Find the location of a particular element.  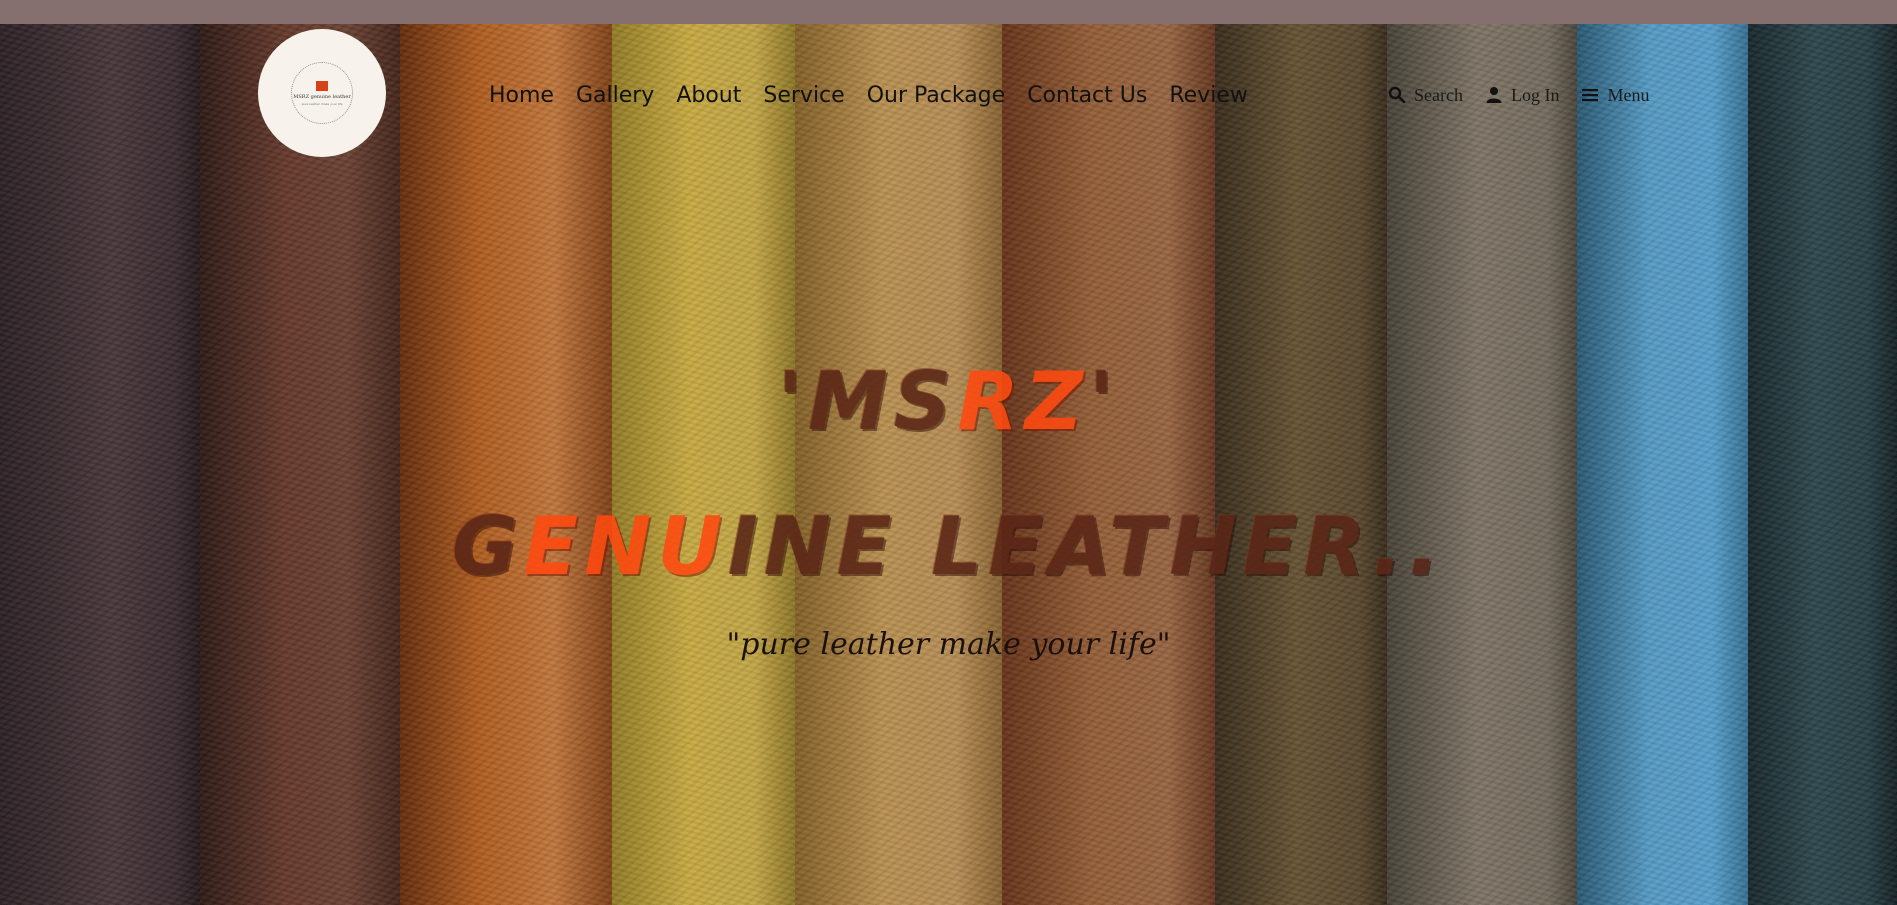

top-bar is located at coordinates (948, 12).